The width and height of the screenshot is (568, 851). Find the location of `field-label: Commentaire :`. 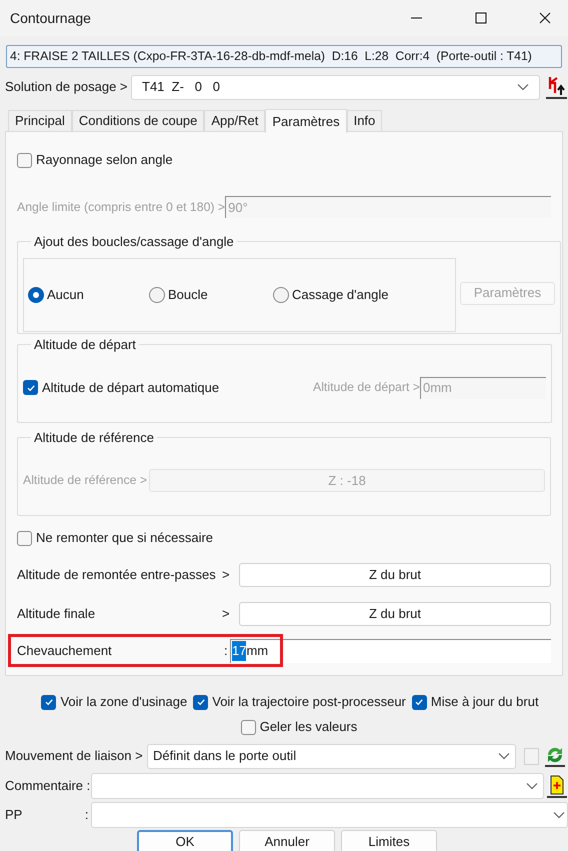

field-label: Commentaire : is located at coordinates (48, 785).